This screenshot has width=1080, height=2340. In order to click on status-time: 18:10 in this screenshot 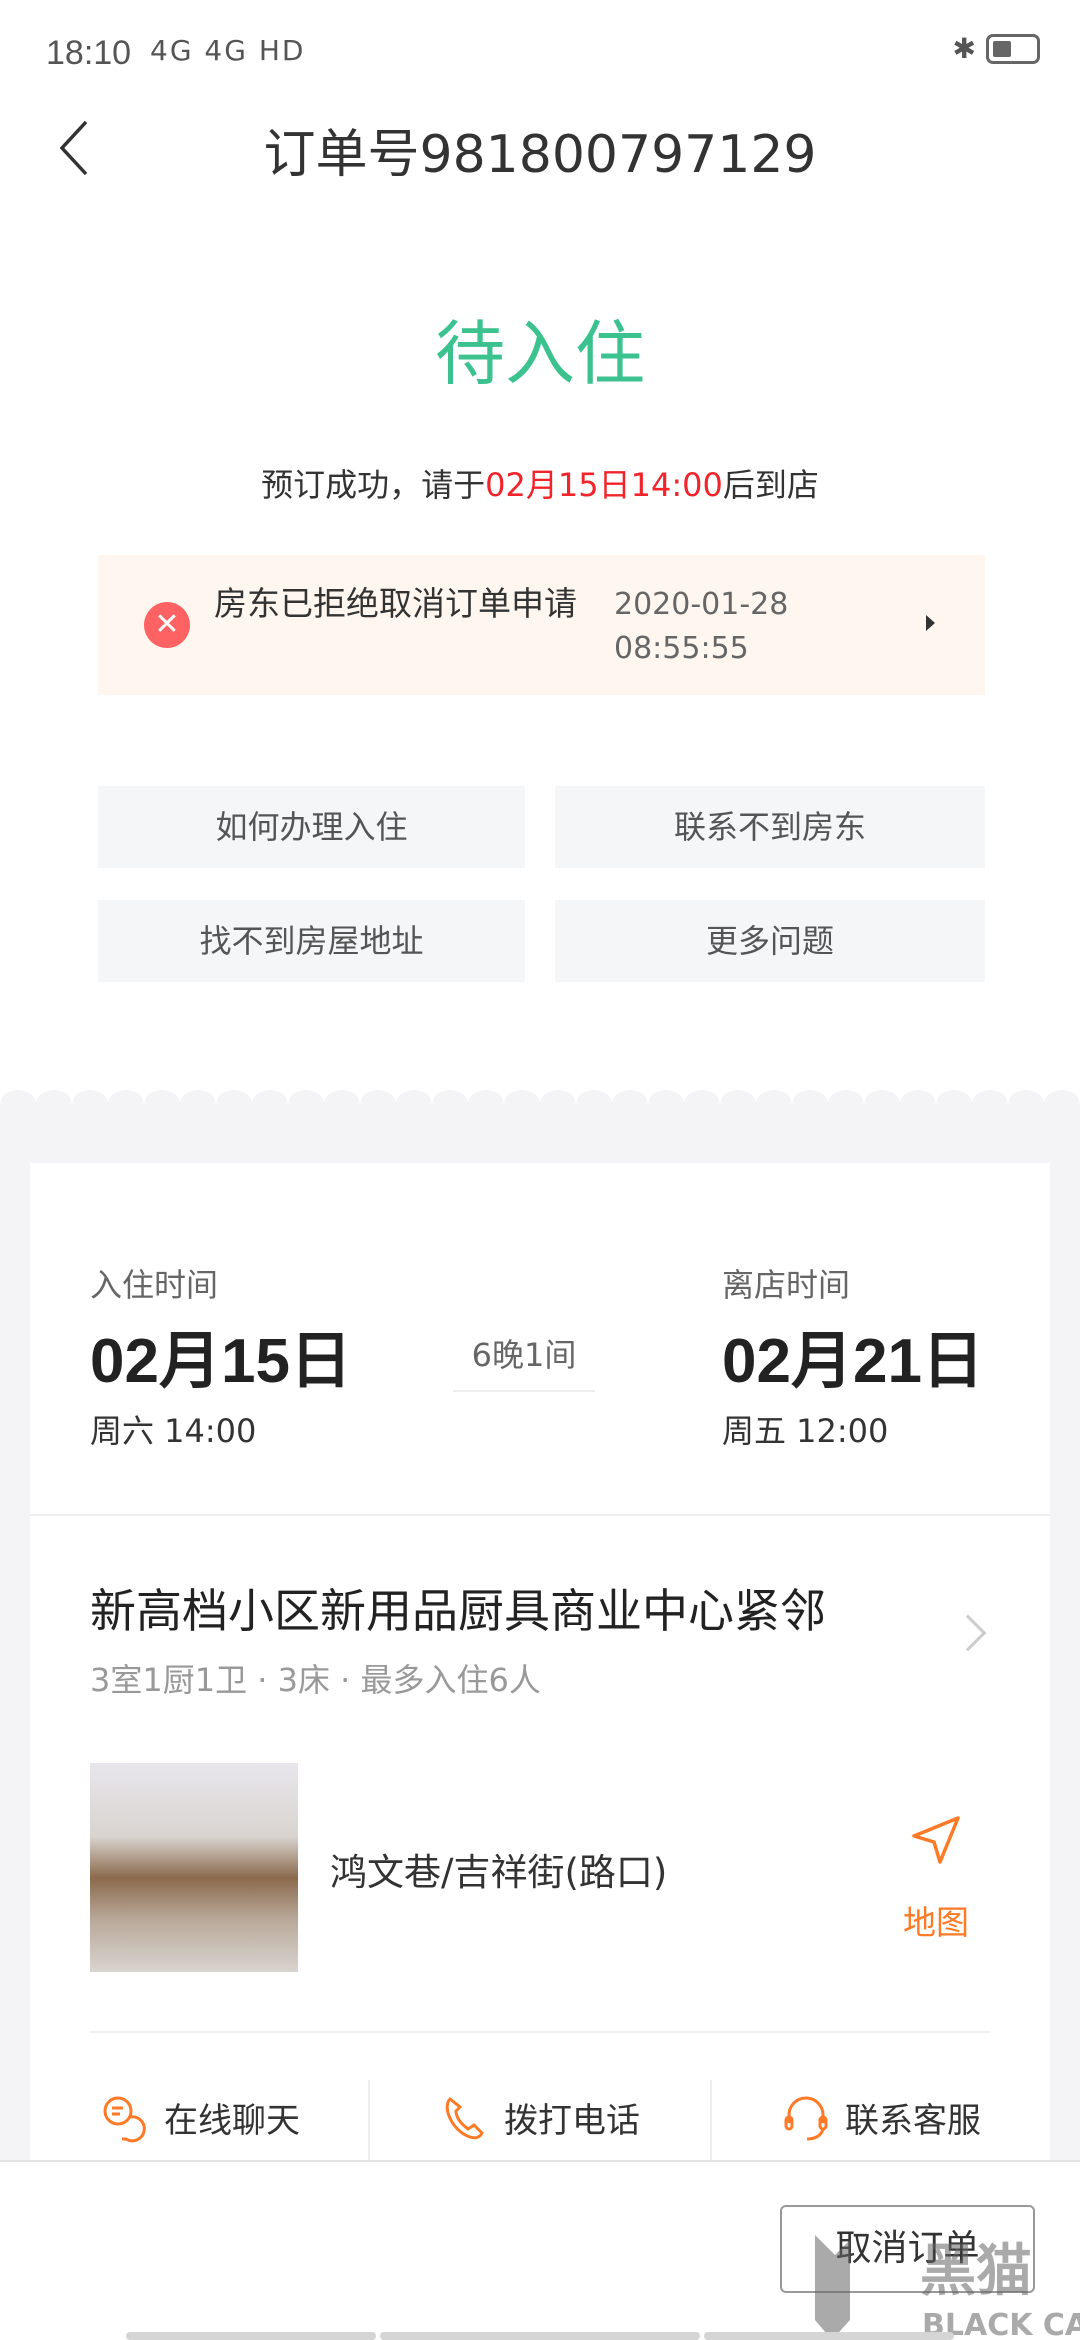, I will do `click(89, 53)`.